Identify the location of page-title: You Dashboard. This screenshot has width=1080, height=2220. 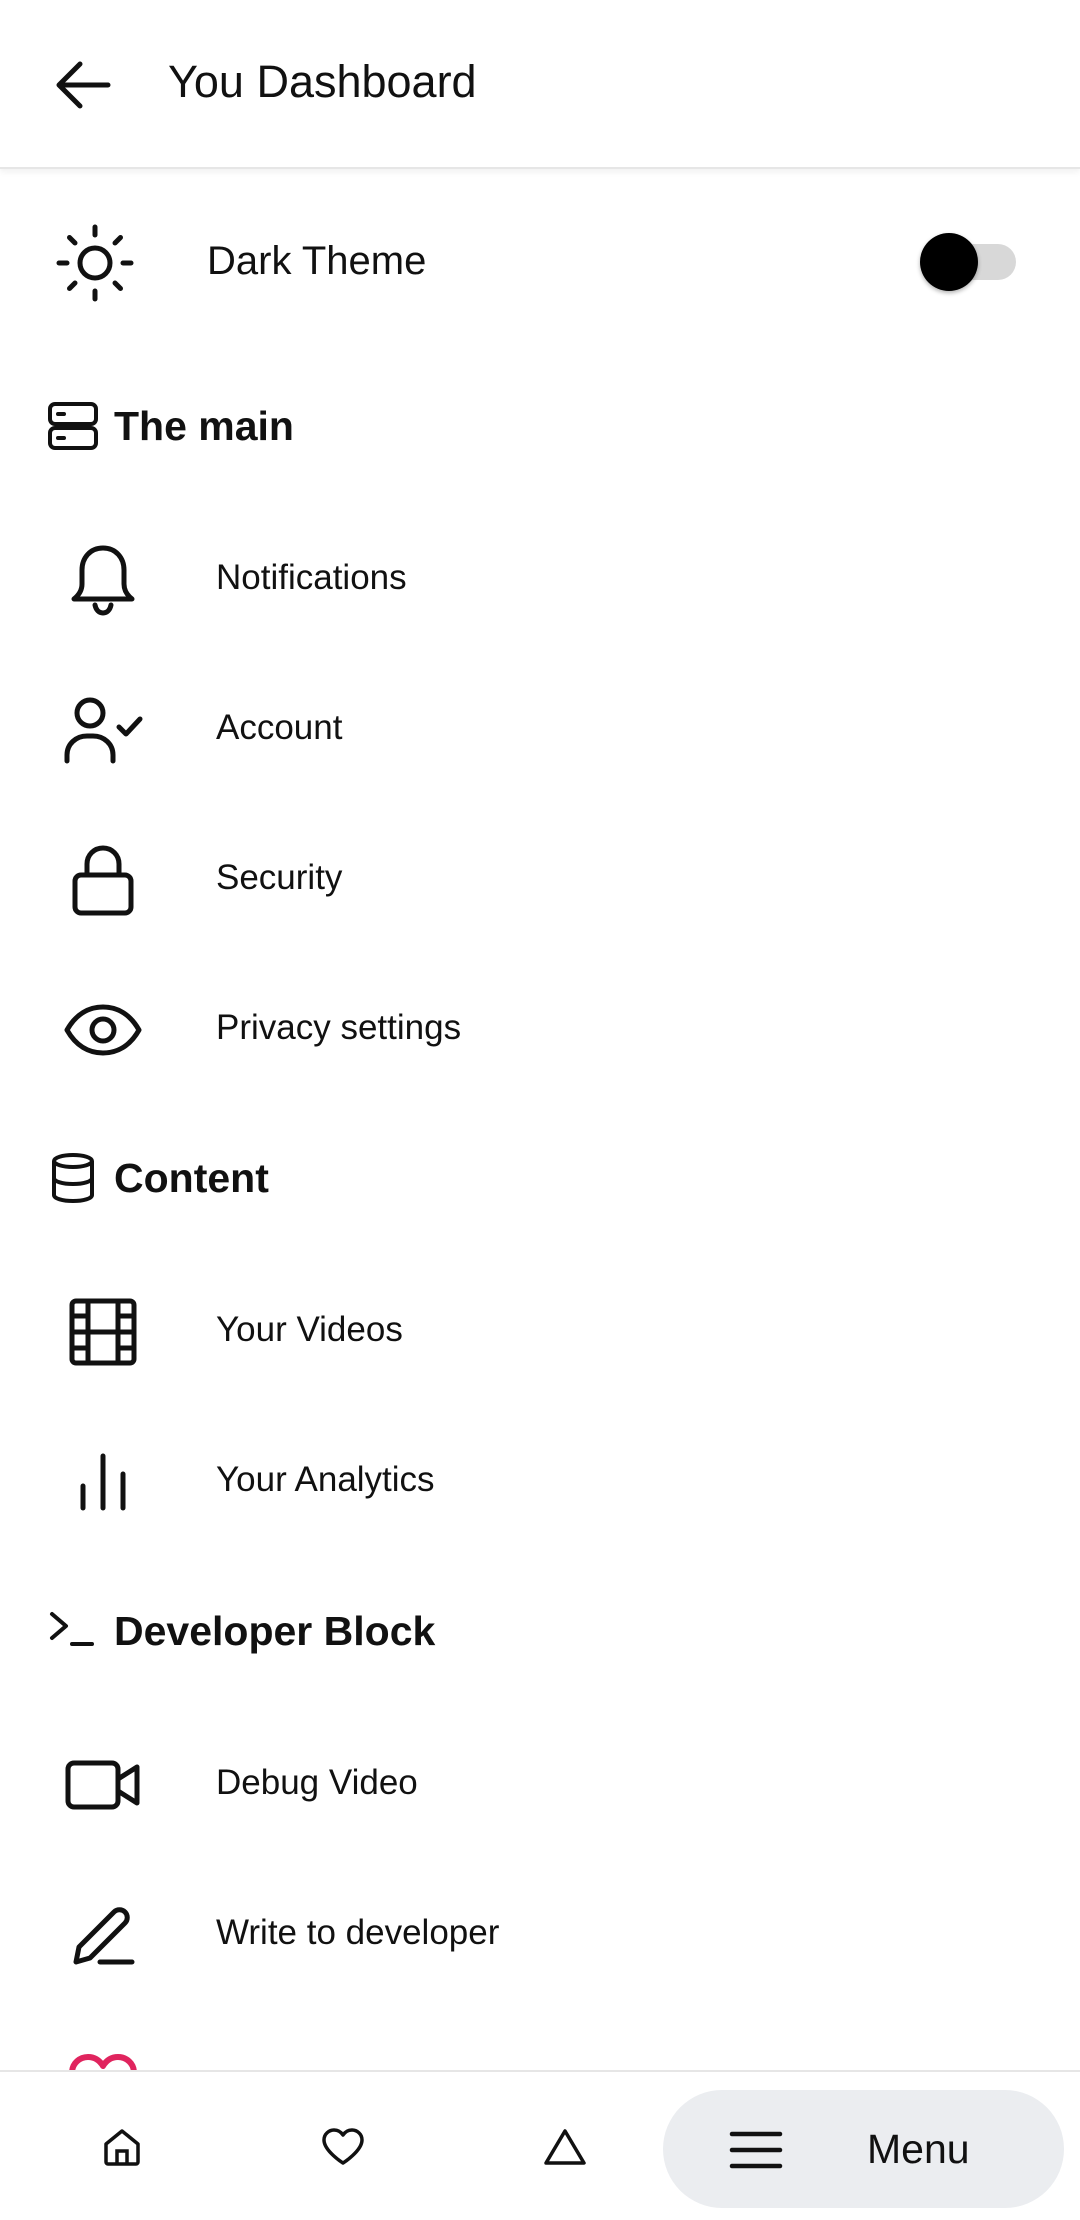
(322, 81).